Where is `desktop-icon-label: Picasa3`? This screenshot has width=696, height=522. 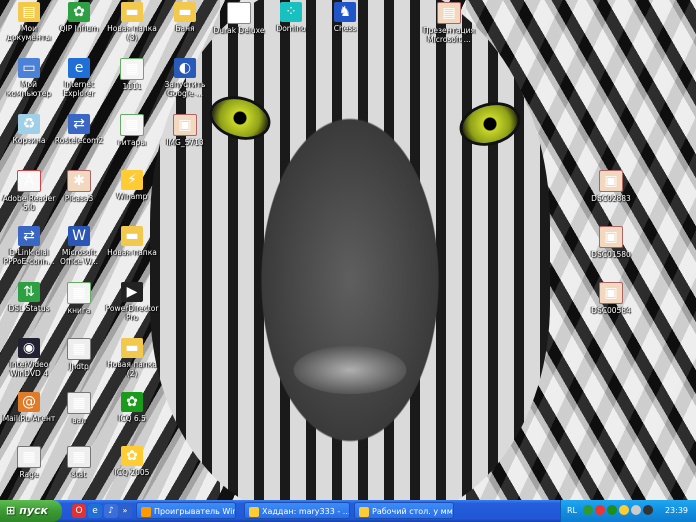
desktop-icon-label: Picasa3 is located at coordinates (79, 198).